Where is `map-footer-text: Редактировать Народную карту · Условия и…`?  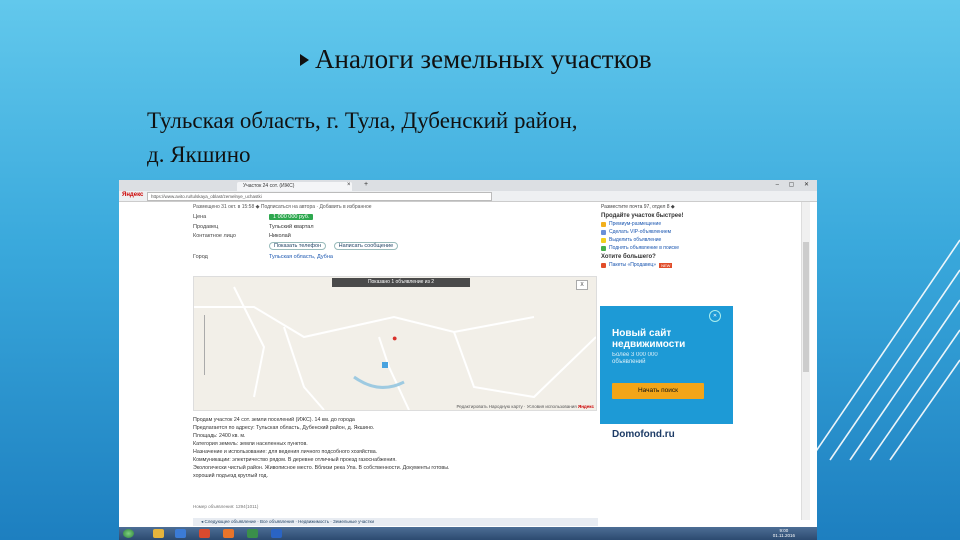
map-footer-text: Редактировать Народную карту · Условия и… is located at coordinates (516, 406).